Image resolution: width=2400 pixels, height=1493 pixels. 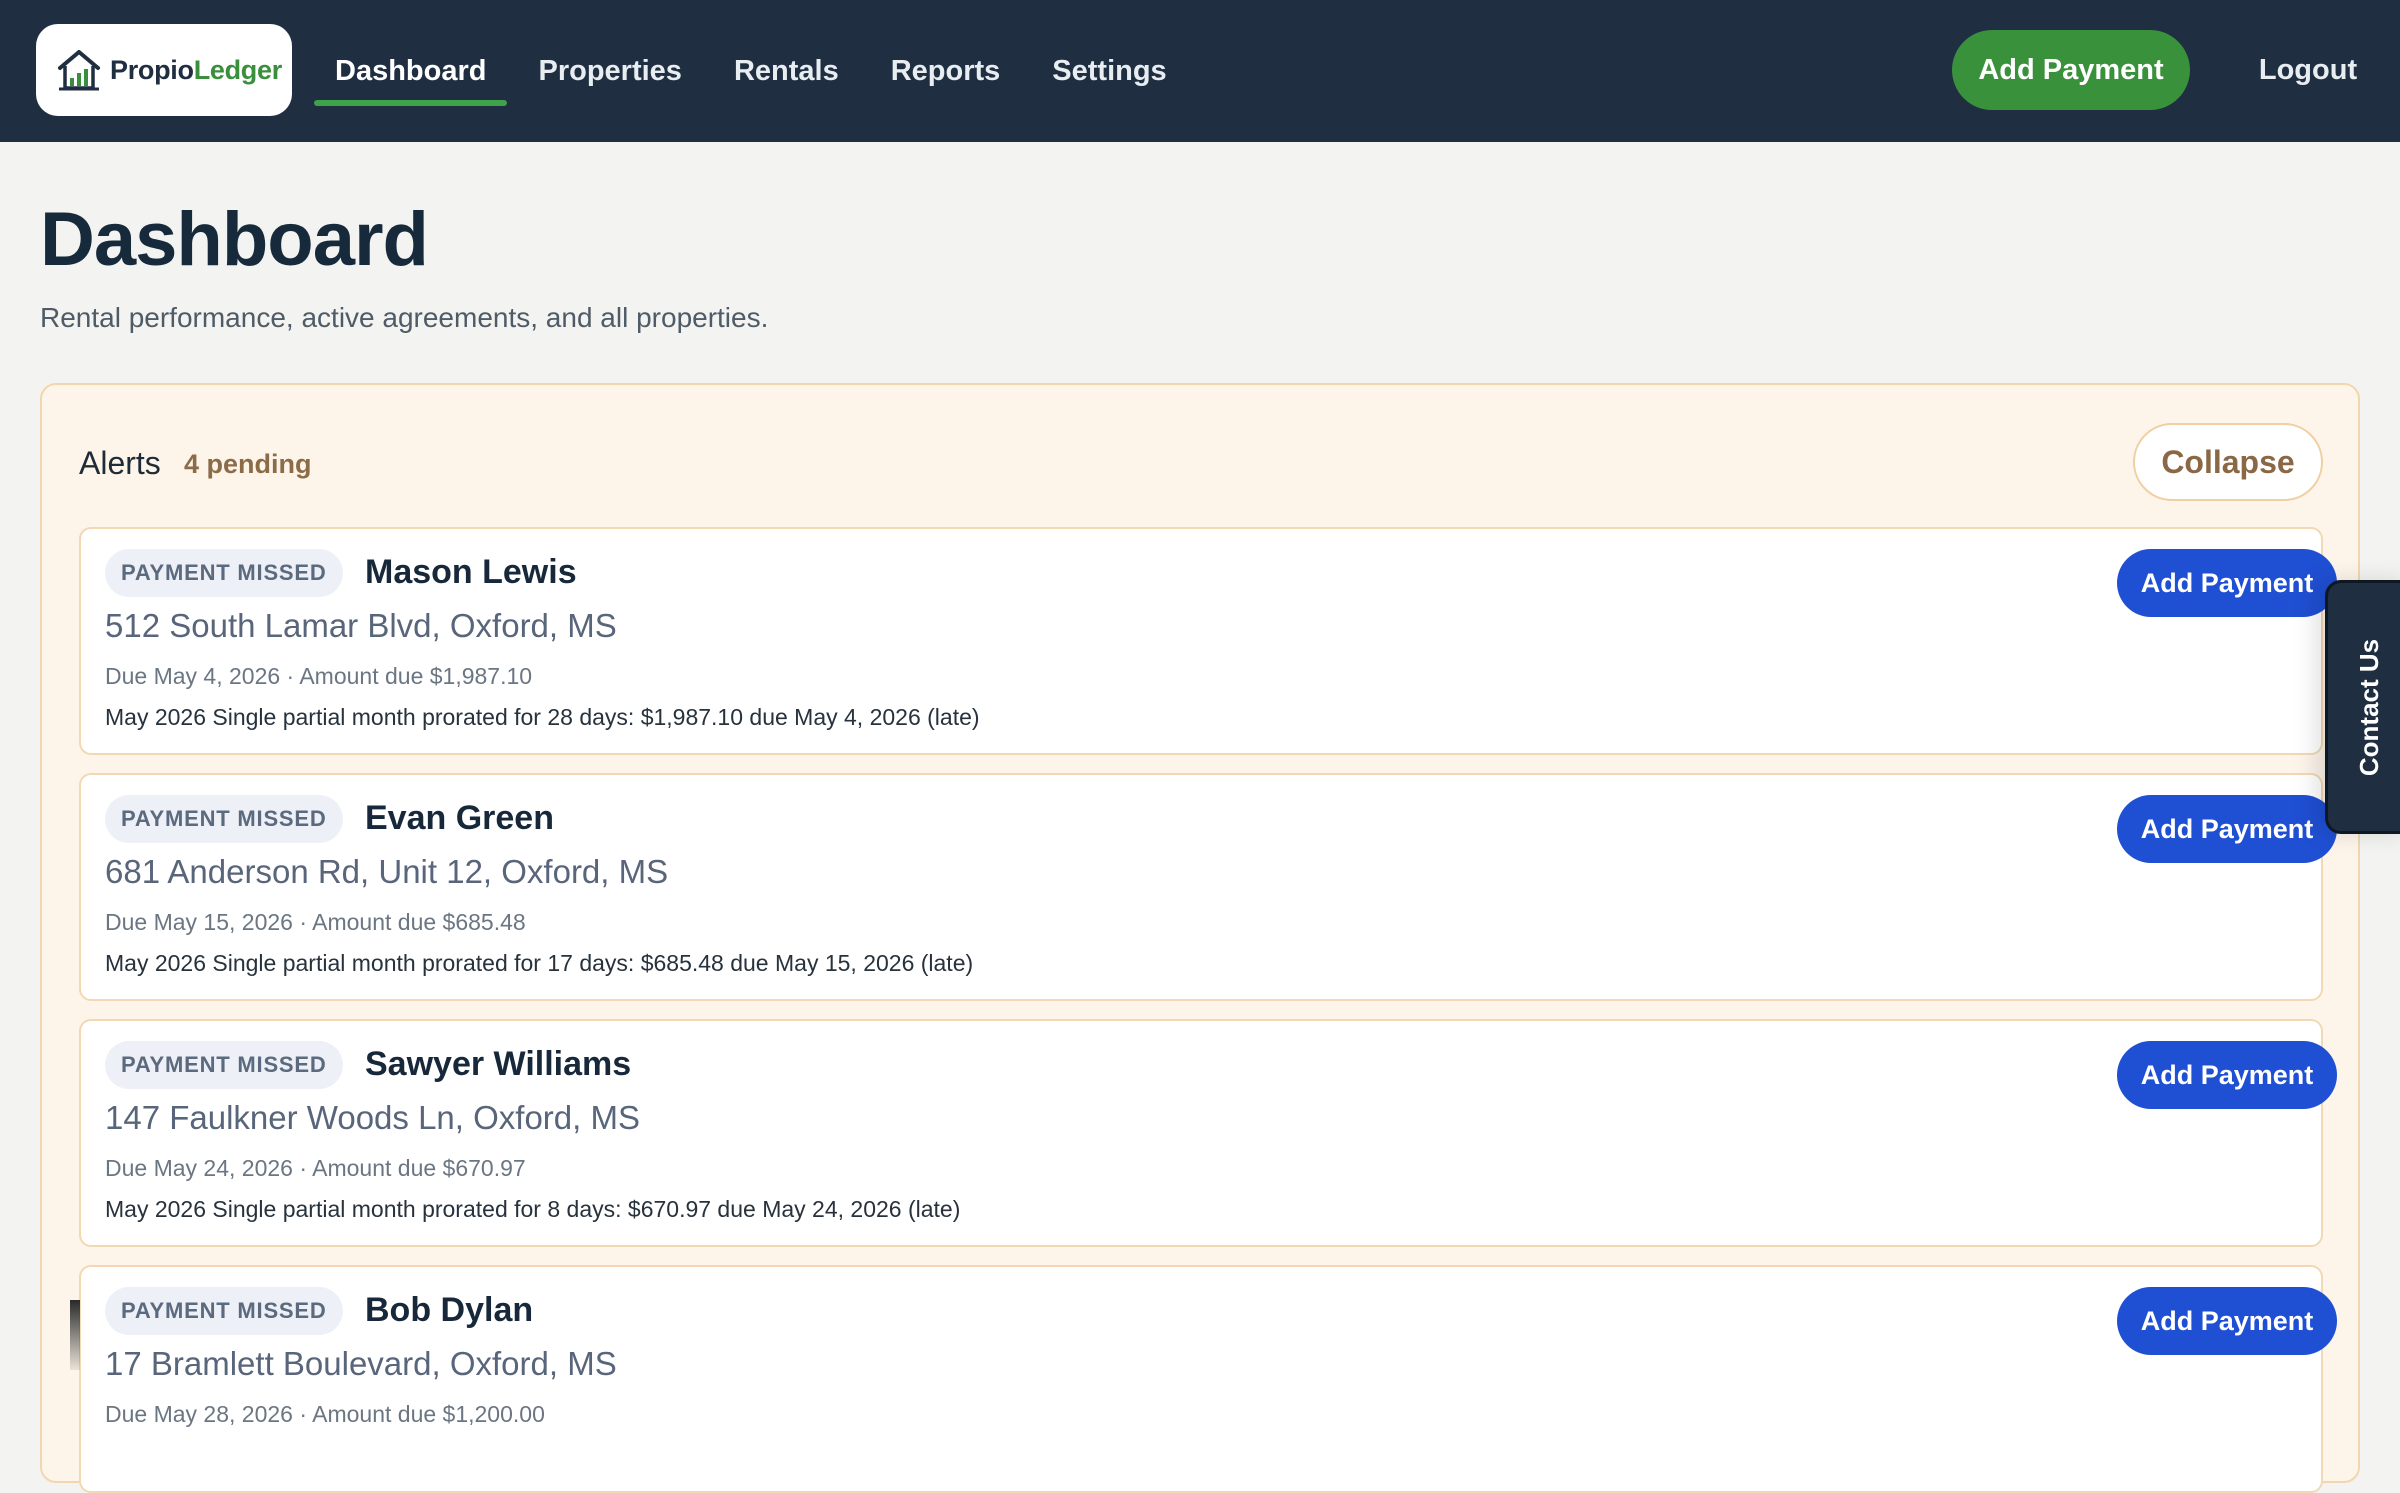 I want to click on contact-us-label: Contact Us, so click(x=2369, y=707).